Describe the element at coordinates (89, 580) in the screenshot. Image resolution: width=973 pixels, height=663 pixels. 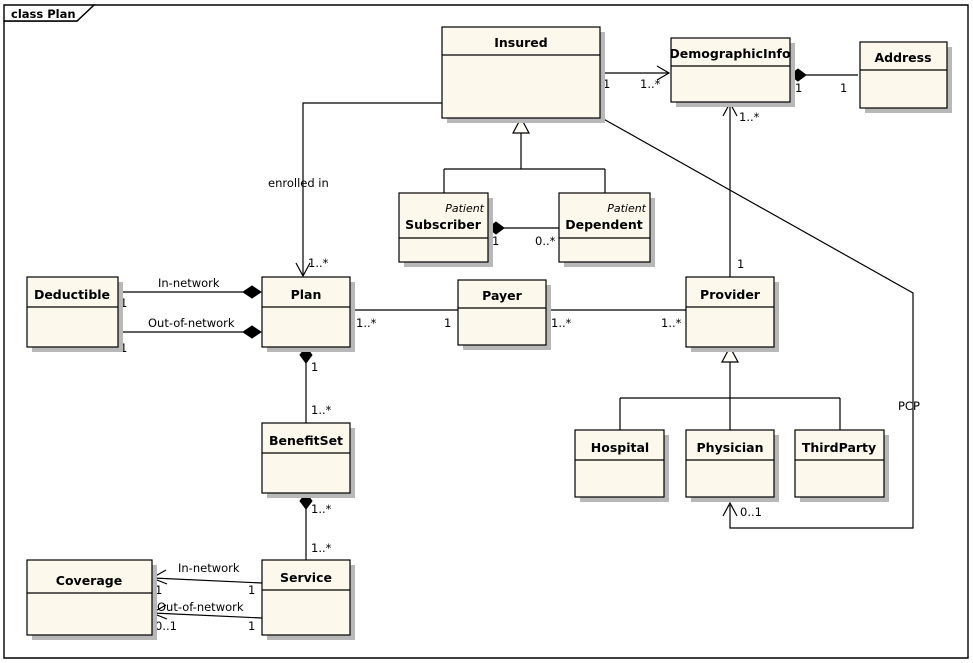
I see `class-name-label: Coverage` at that location.